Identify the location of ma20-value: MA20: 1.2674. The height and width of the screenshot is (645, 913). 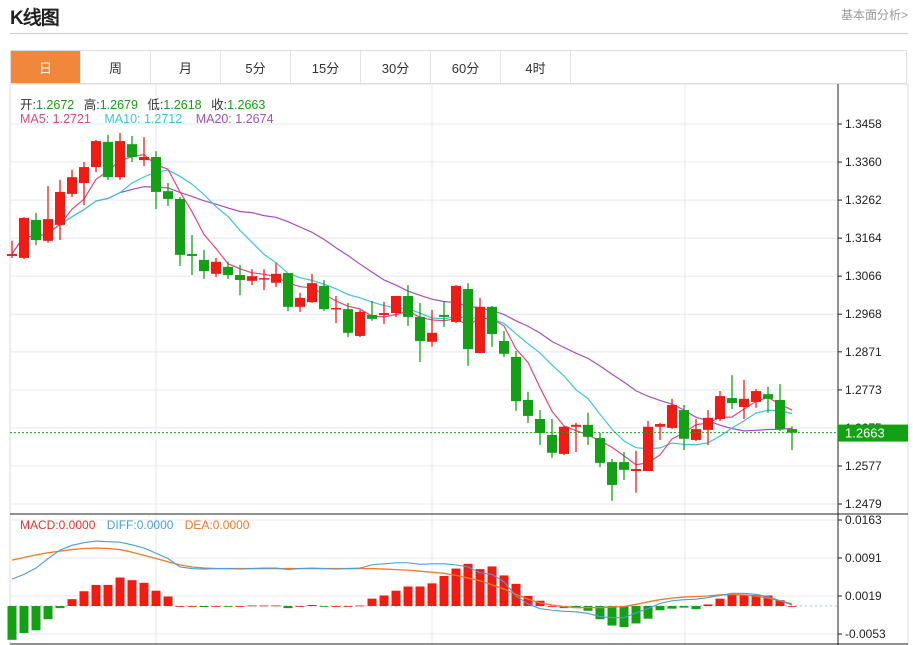
(234, 119).